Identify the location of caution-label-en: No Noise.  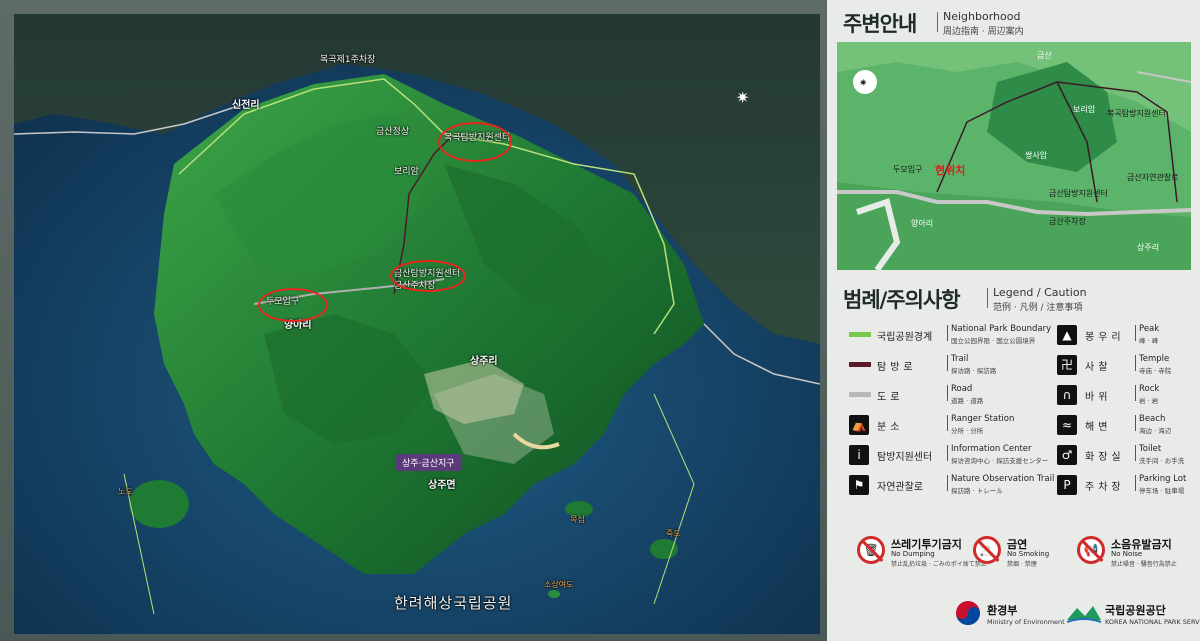
(1127, 554).